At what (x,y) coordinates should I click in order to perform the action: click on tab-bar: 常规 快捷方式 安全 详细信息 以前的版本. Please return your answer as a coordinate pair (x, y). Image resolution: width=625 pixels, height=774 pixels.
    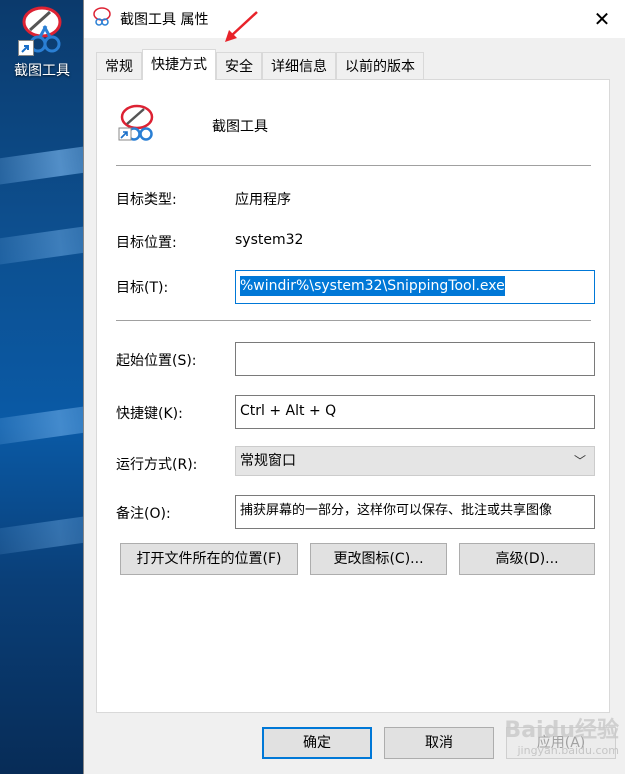
    Looking at the image, I should click on (260, 64).